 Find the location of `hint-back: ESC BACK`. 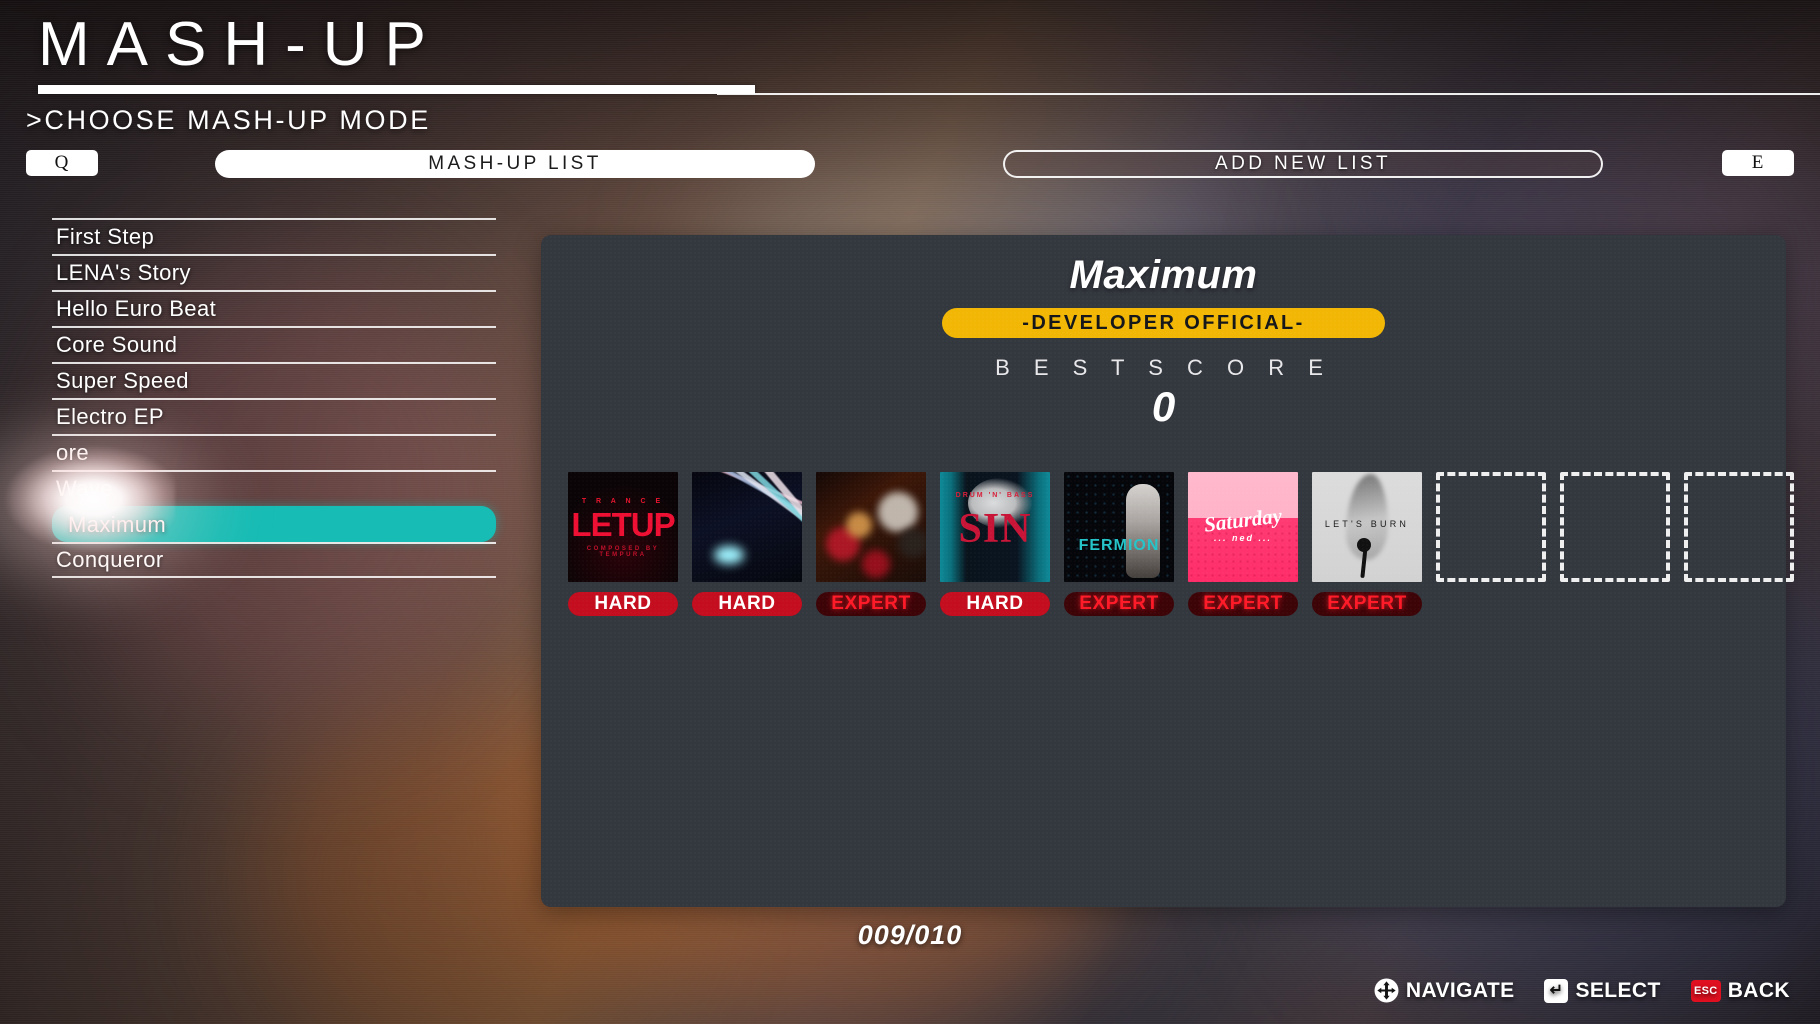

hint-back: ESC BACK is located at coordinates (1740, 990).